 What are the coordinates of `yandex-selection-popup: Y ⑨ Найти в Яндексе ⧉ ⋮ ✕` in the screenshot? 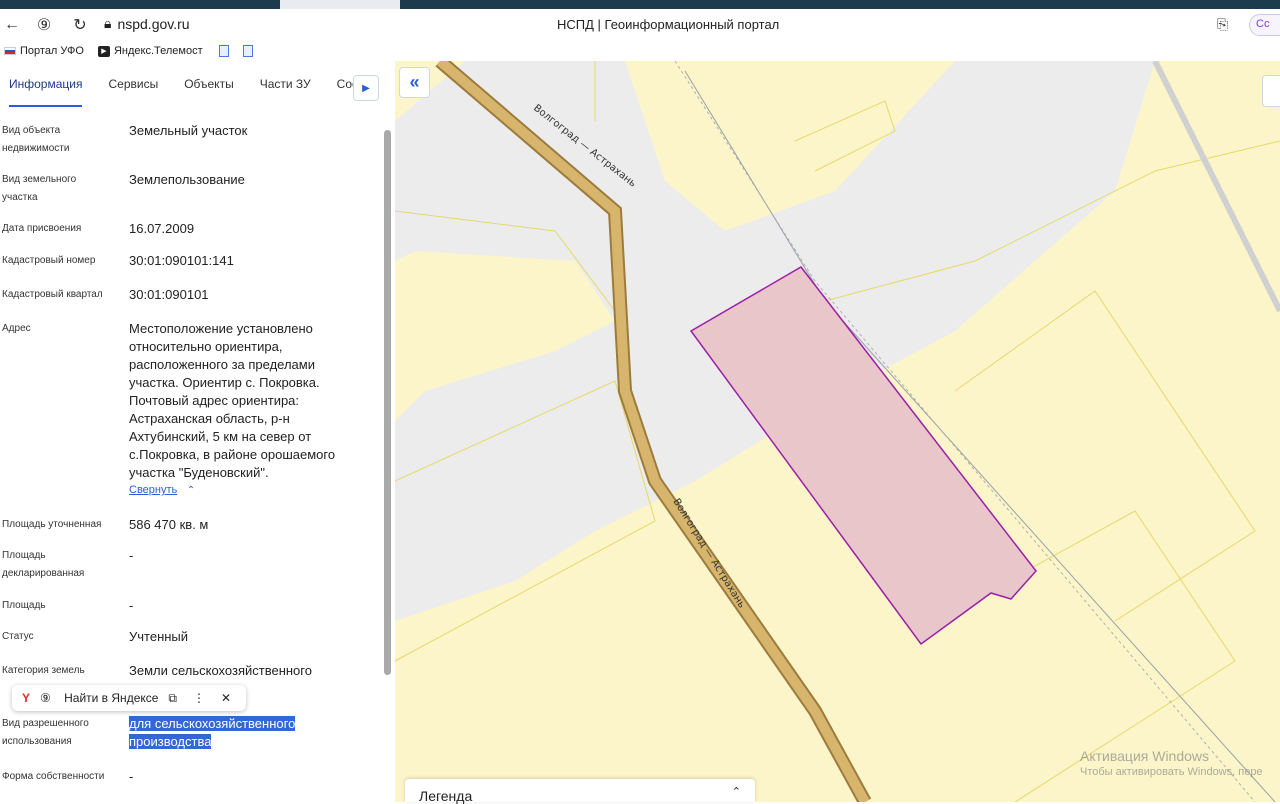 It's located at (129, 698).